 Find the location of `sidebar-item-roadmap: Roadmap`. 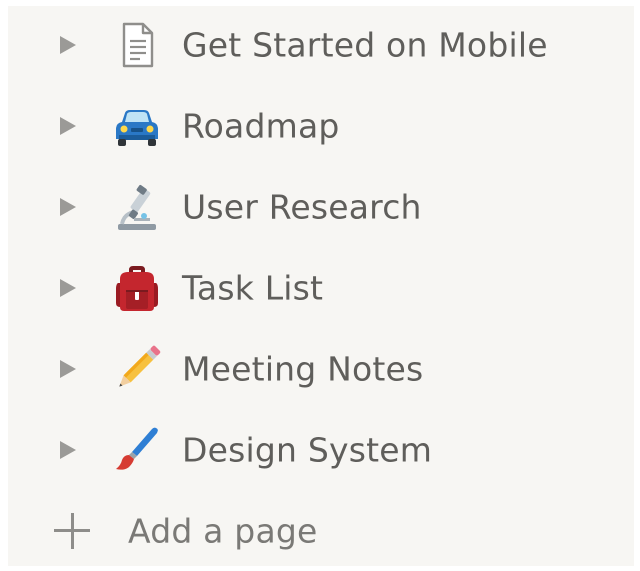

sidebar-item-roadmap: Roadmap is located at coordinates (321, 126).